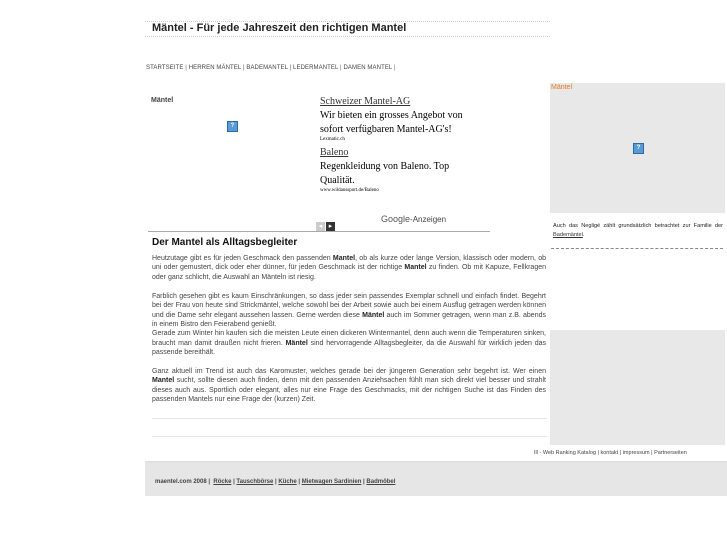  Describe the element at coordinates (320, 226) in the screenshot. I see `ad-prev-button: ◂` at that location.